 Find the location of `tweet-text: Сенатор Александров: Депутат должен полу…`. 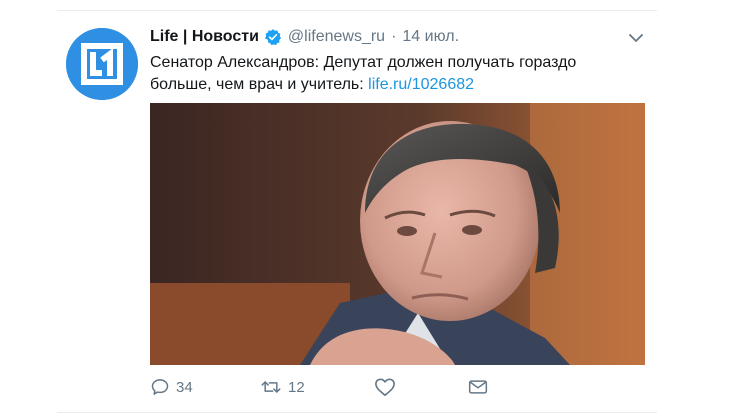

tweet-text: Сенатор Александров: Депутат должен полу… is located at coordinates (395, 74).